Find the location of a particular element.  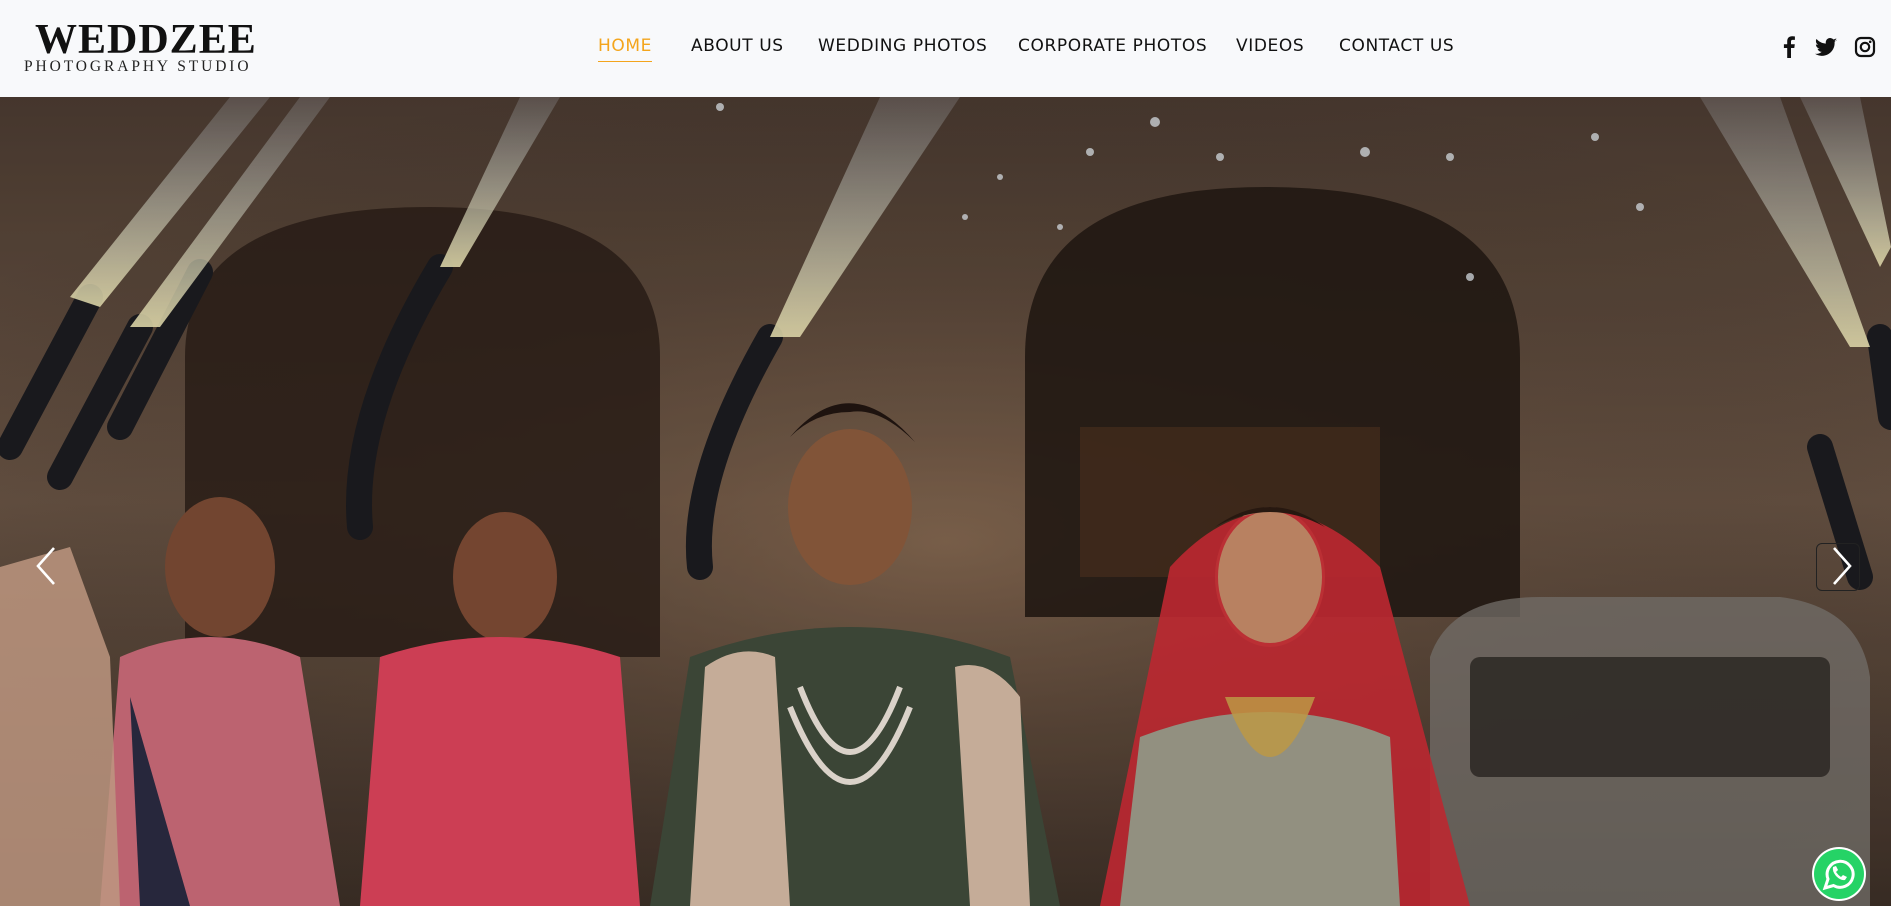

twitter-icon is located at coordinates (1826, 47).